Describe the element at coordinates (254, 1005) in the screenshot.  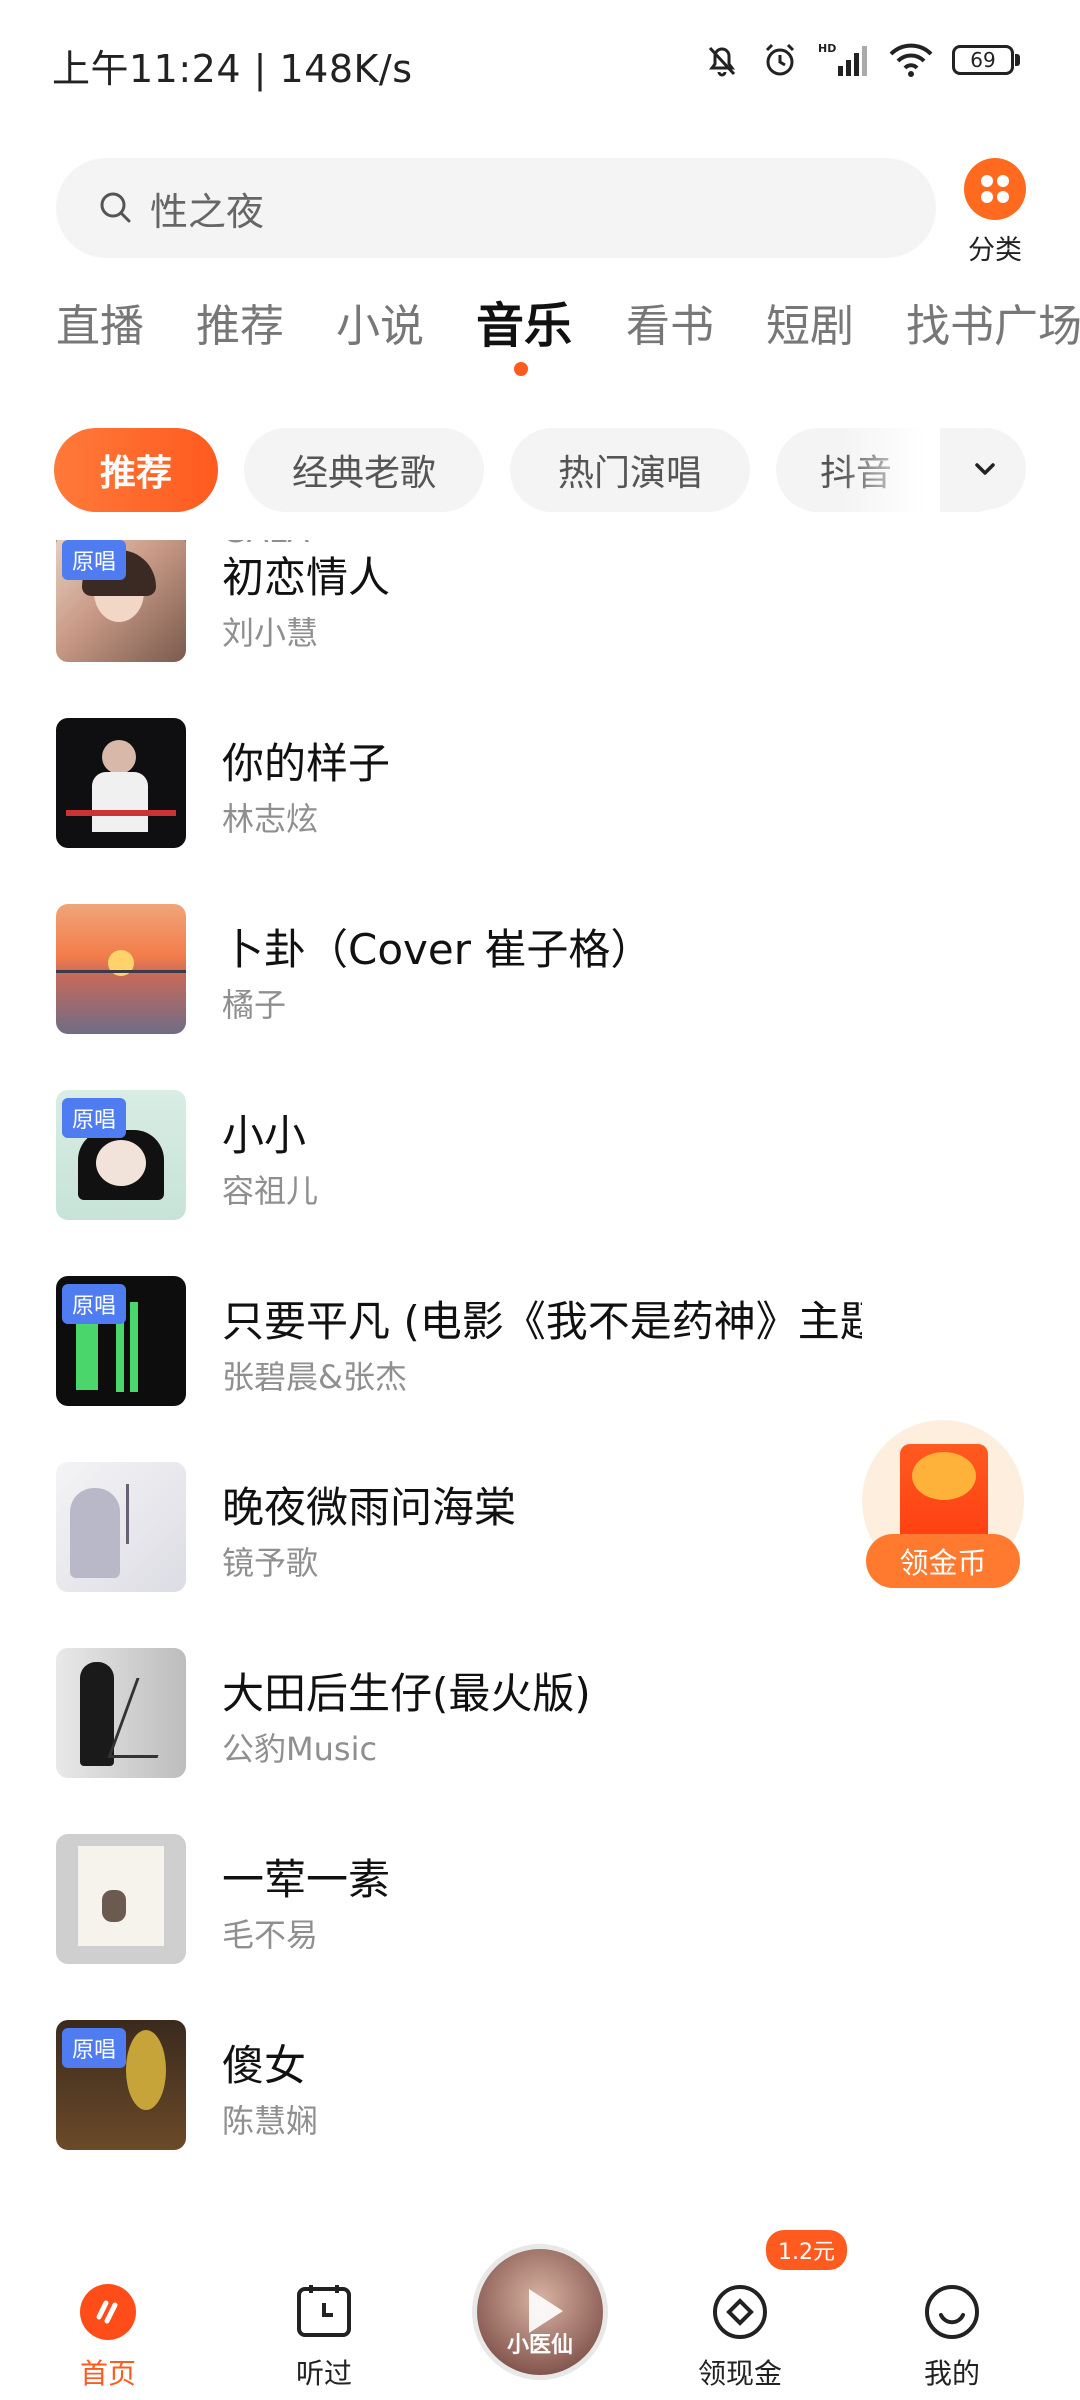
I see `song-artist: 橘子` at that location.